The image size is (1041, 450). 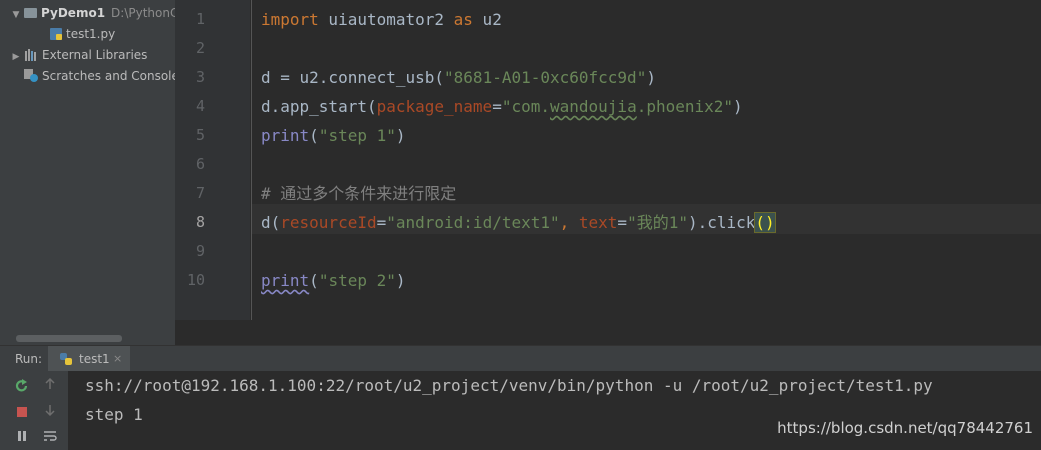 I want to click on tree-scratches: Scratches and Consoles, so click(x=98, y=76).